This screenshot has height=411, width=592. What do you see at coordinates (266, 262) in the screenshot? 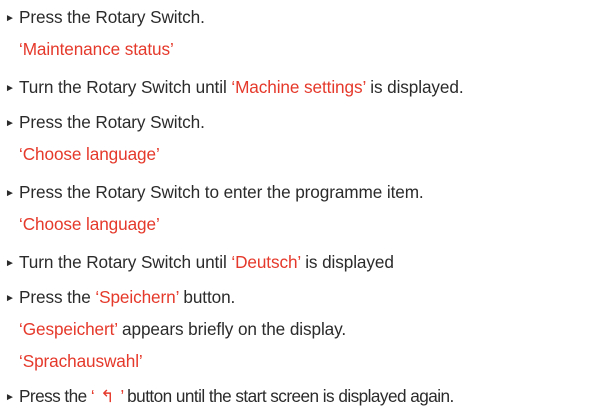
I see `highlight-deutsch: ‘Deutsch’` at bounding box center [266, 262].